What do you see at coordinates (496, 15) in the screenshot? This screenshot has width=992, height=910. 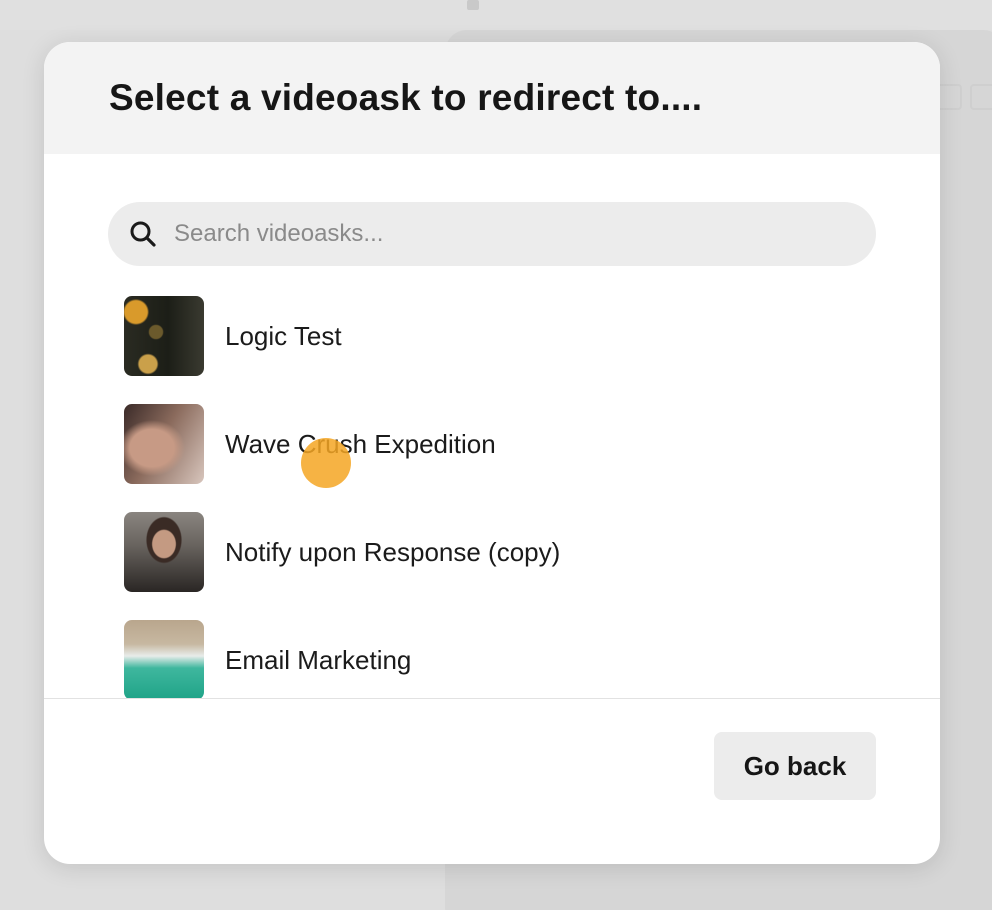 I see `background-topbar` at bounding box center [496, 15].